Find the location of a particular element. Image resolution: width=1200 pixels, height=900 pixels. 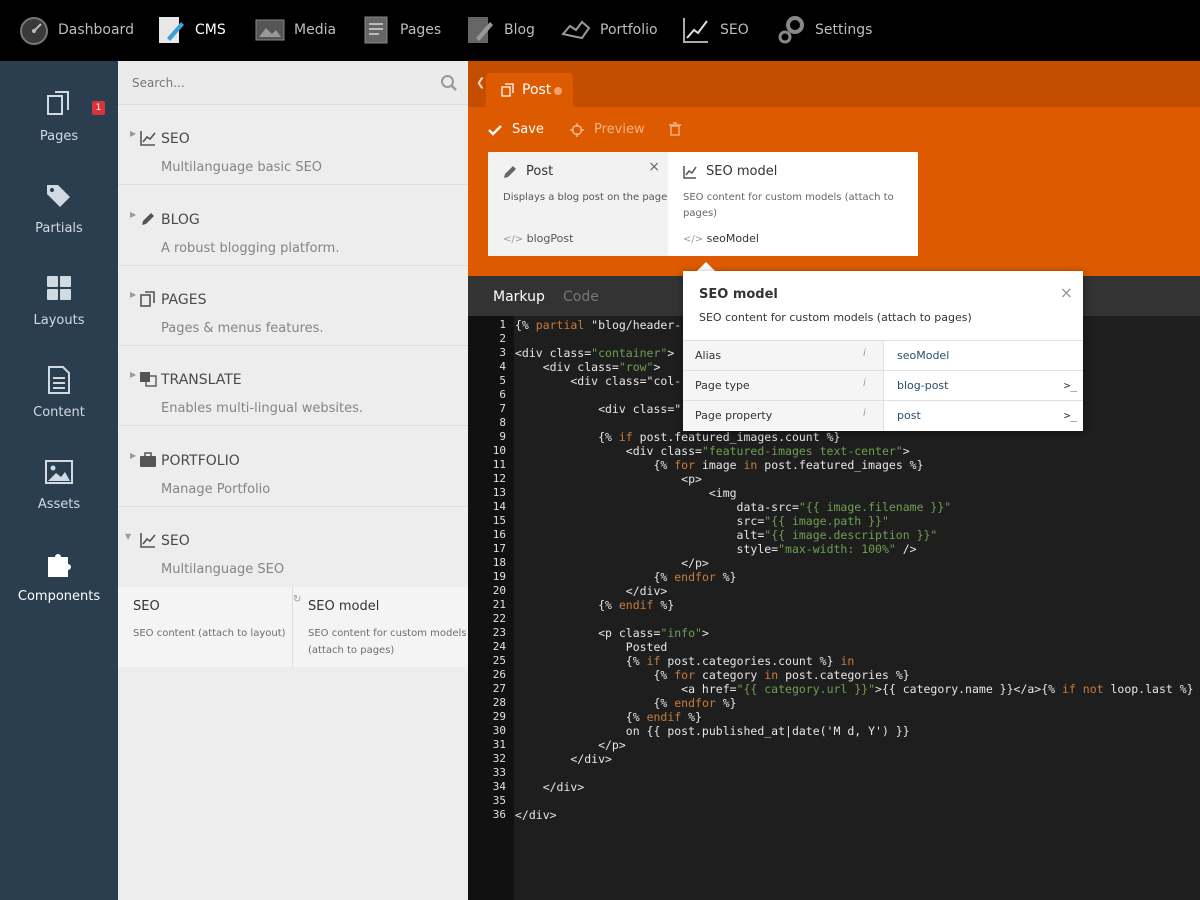

delete-button is located at coordinates (680, 129).